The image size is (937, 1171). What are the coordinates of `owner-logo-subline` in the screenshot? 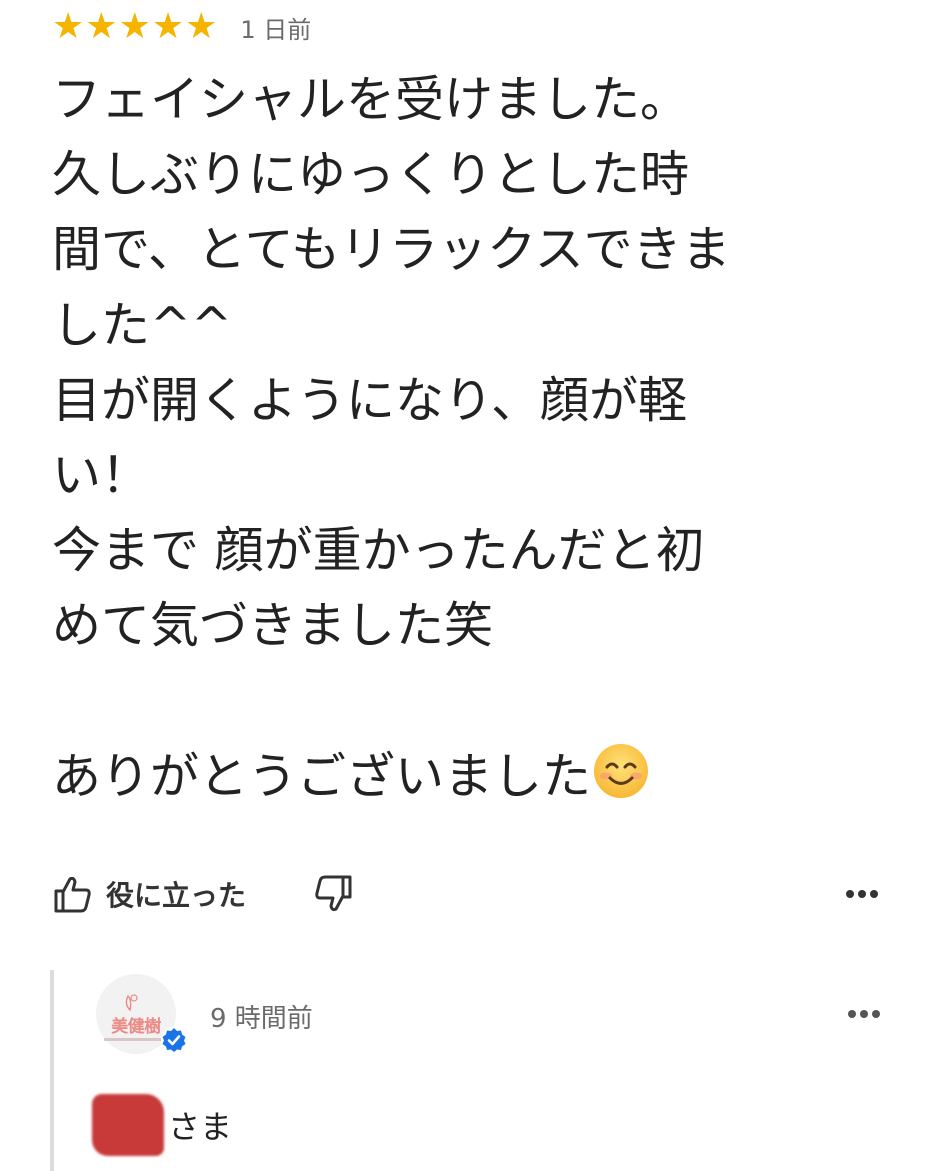 It's located at (136, 1039).